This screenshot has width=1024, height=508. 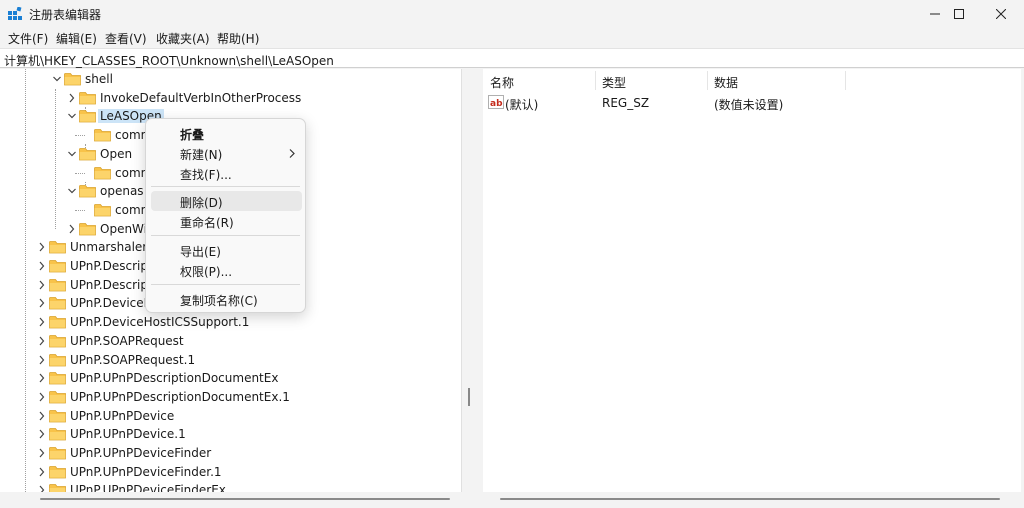 I want to click on tree-item: UPnP.SOAPRequest.1, so click(x=230, y=360).